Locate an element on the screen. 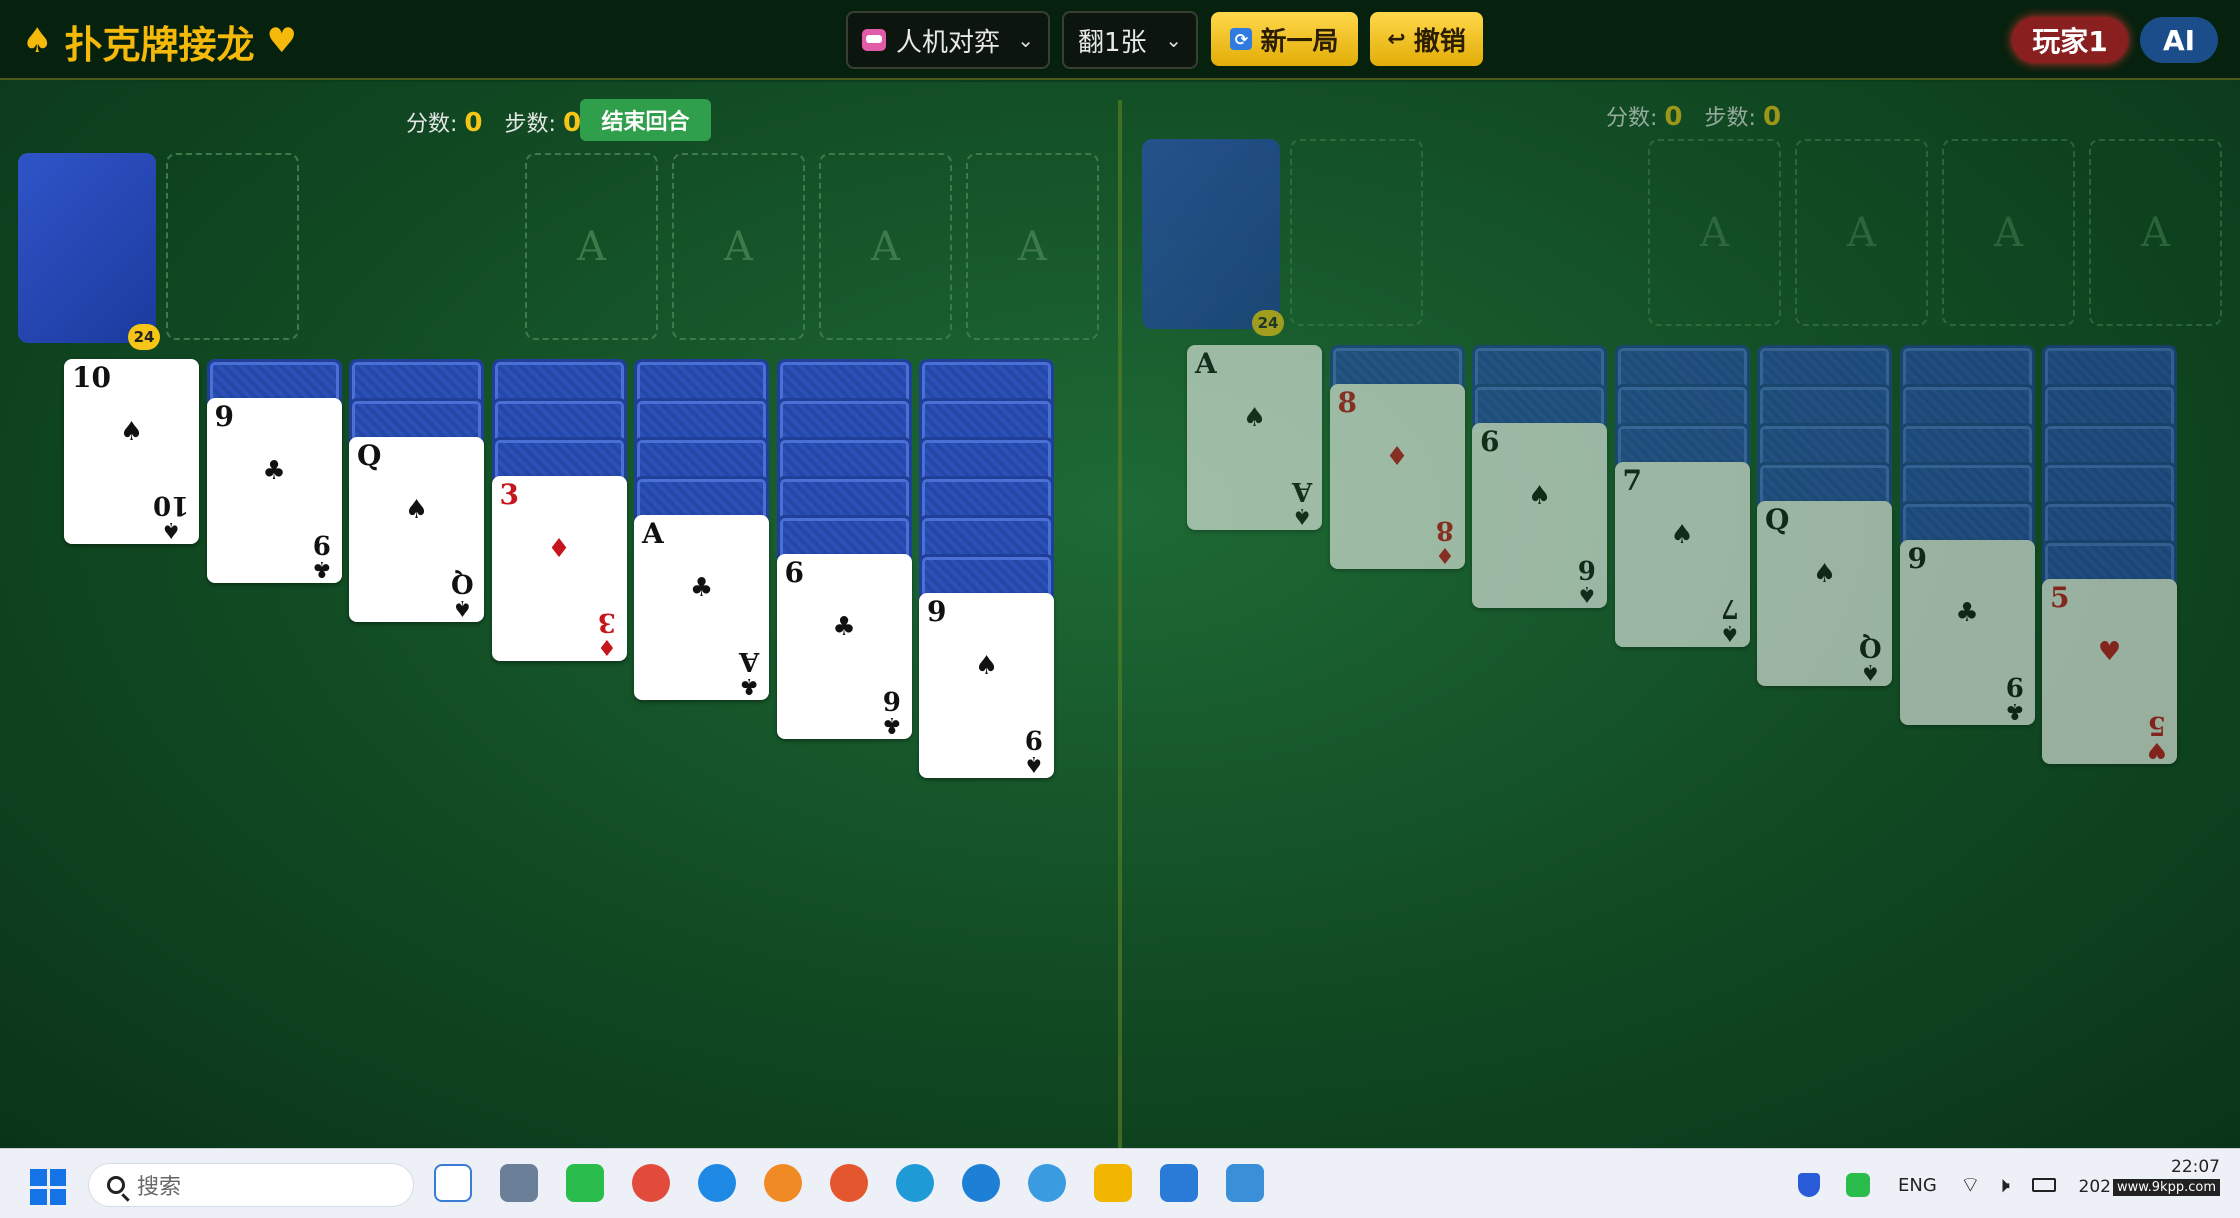 The image size is (2240, 1218). card-corner: ♦ 8 is located at coordinates (1444, 541).